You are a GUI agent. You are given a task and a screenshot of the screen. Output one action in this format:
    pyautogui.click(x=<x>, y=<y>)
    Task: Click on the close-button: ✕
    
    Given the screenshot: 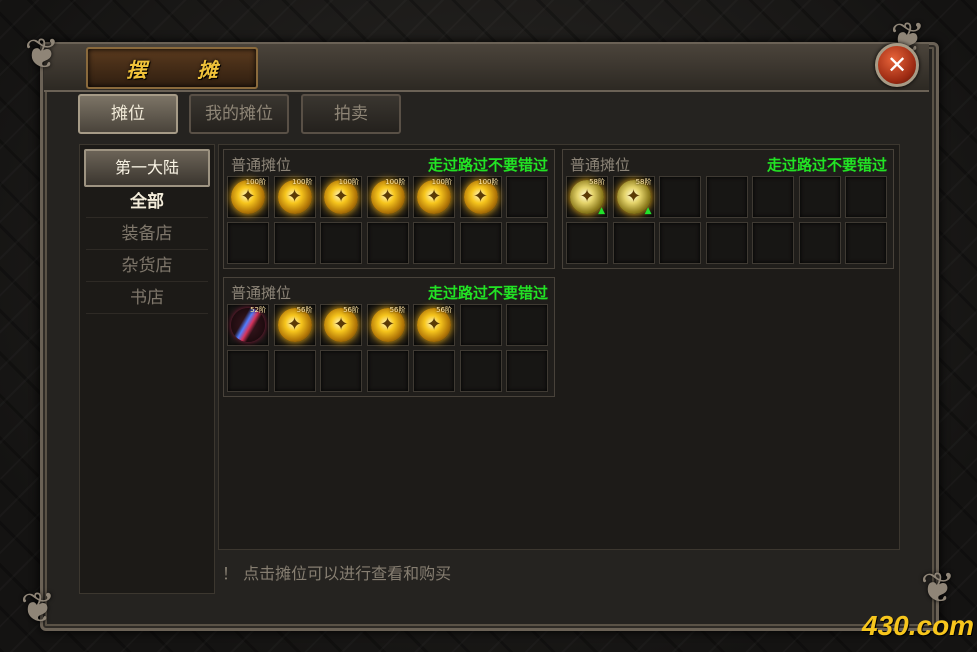 What is the action you would take?
    pyautogui.click(x=897, y=65)
    